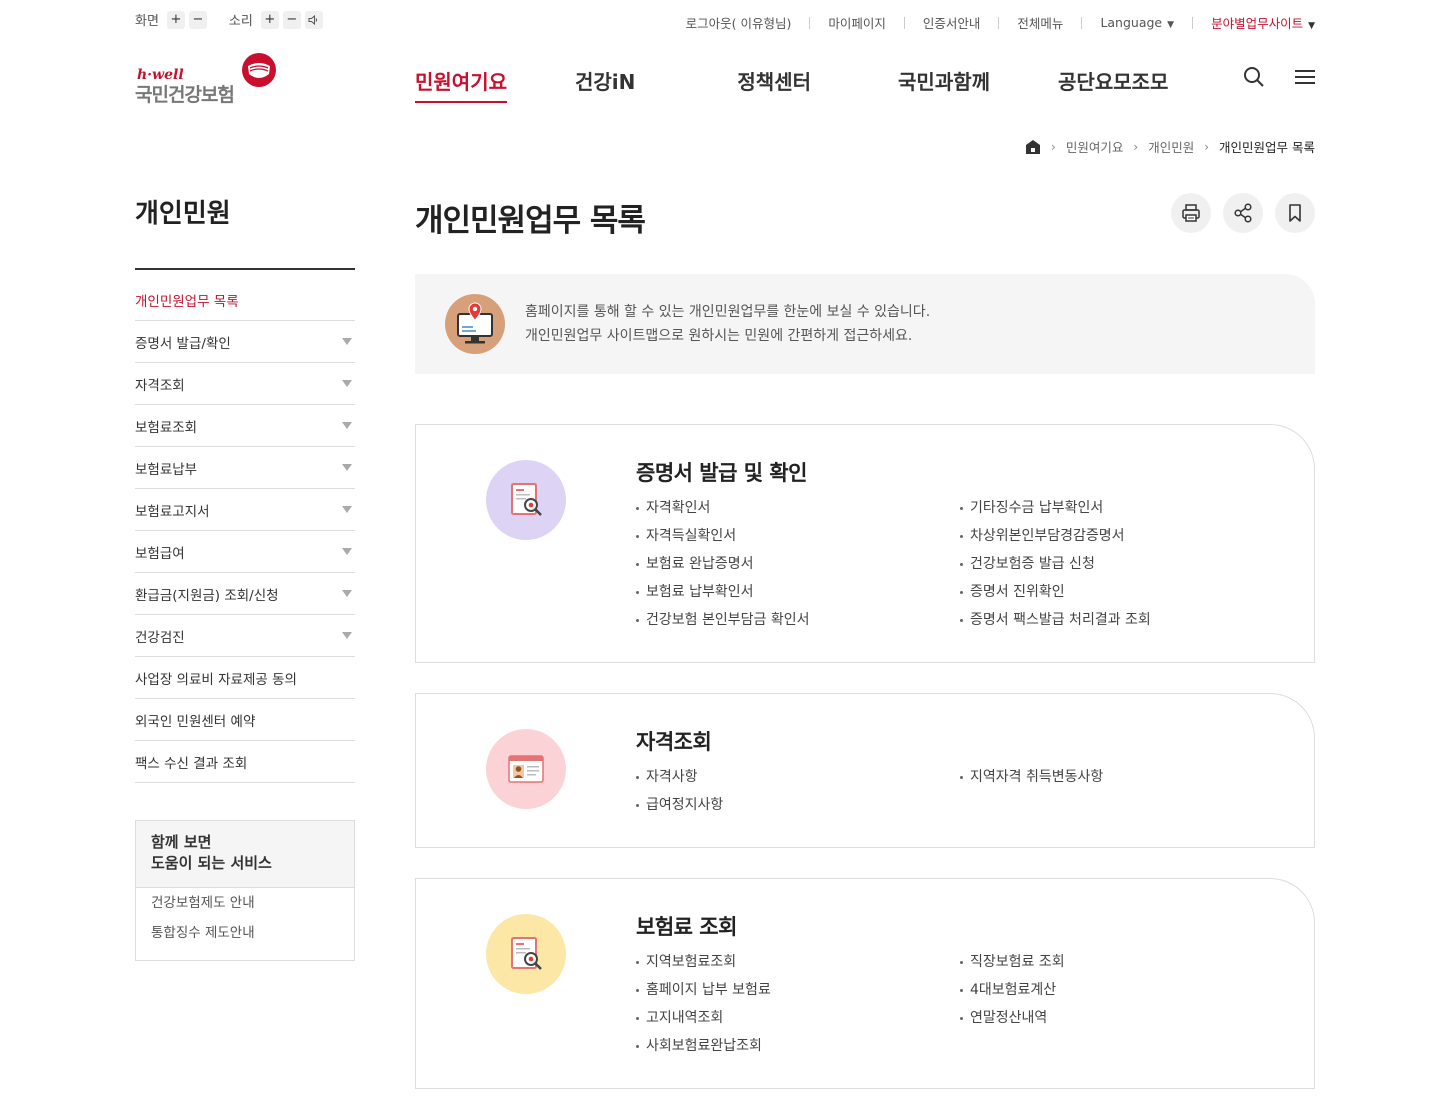 The width and height of the screenshot is (1455, 1102). I want to click on category-links-left: 자격사항 급여정지사항, so click(679, 791).